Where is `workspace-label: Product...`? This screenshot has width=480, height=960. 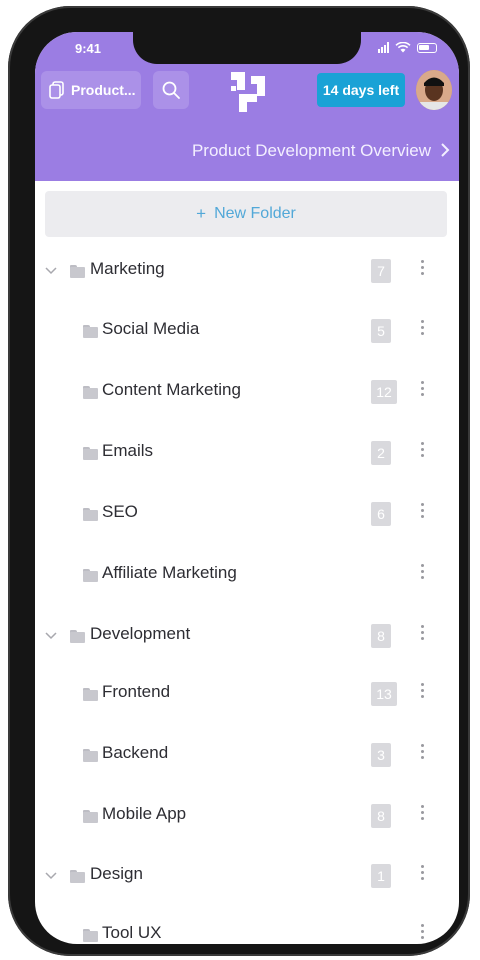
workspace-label: Product... is located at coordinates (103, 90).